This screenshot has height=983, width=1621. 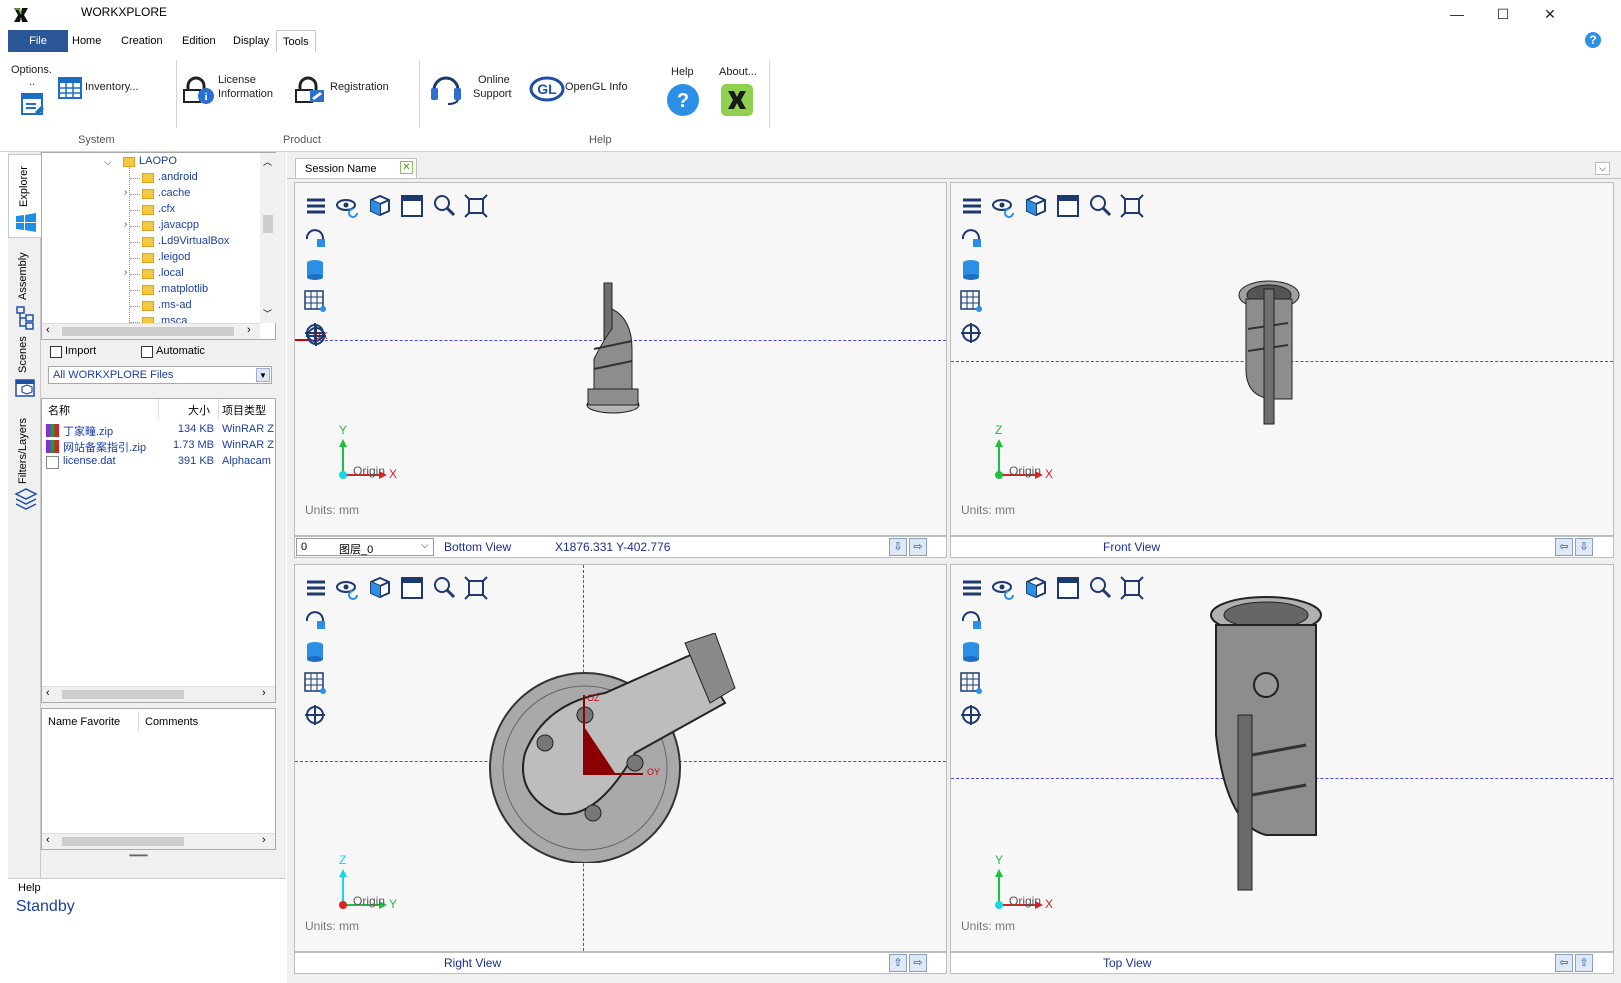 I want to click on tab-explorer: Explorer, so click(x=24, y=196).